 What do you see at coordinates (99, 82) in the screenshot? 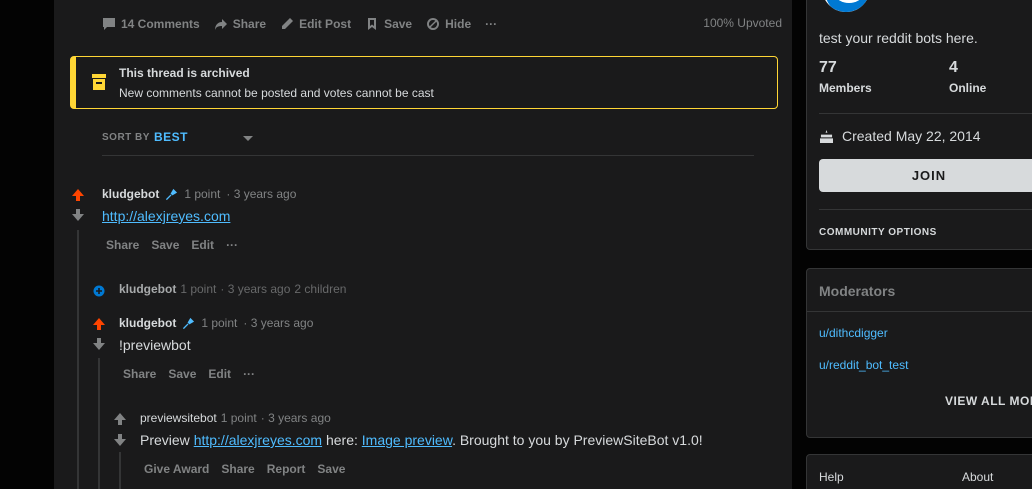
I see `archive-icon` at bounding box center [99, 82].